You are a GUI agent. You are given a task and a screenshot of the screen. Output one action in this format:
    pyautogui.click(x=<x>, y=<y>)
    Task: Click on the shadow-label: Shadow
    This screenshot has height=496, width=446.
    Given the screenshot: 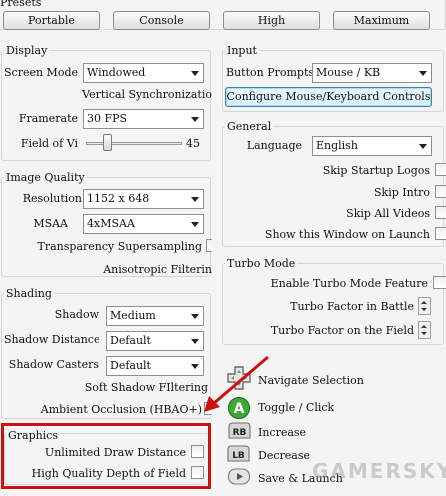 What is the action you would take?
    pyautogui.click(x=76, y=314)
    